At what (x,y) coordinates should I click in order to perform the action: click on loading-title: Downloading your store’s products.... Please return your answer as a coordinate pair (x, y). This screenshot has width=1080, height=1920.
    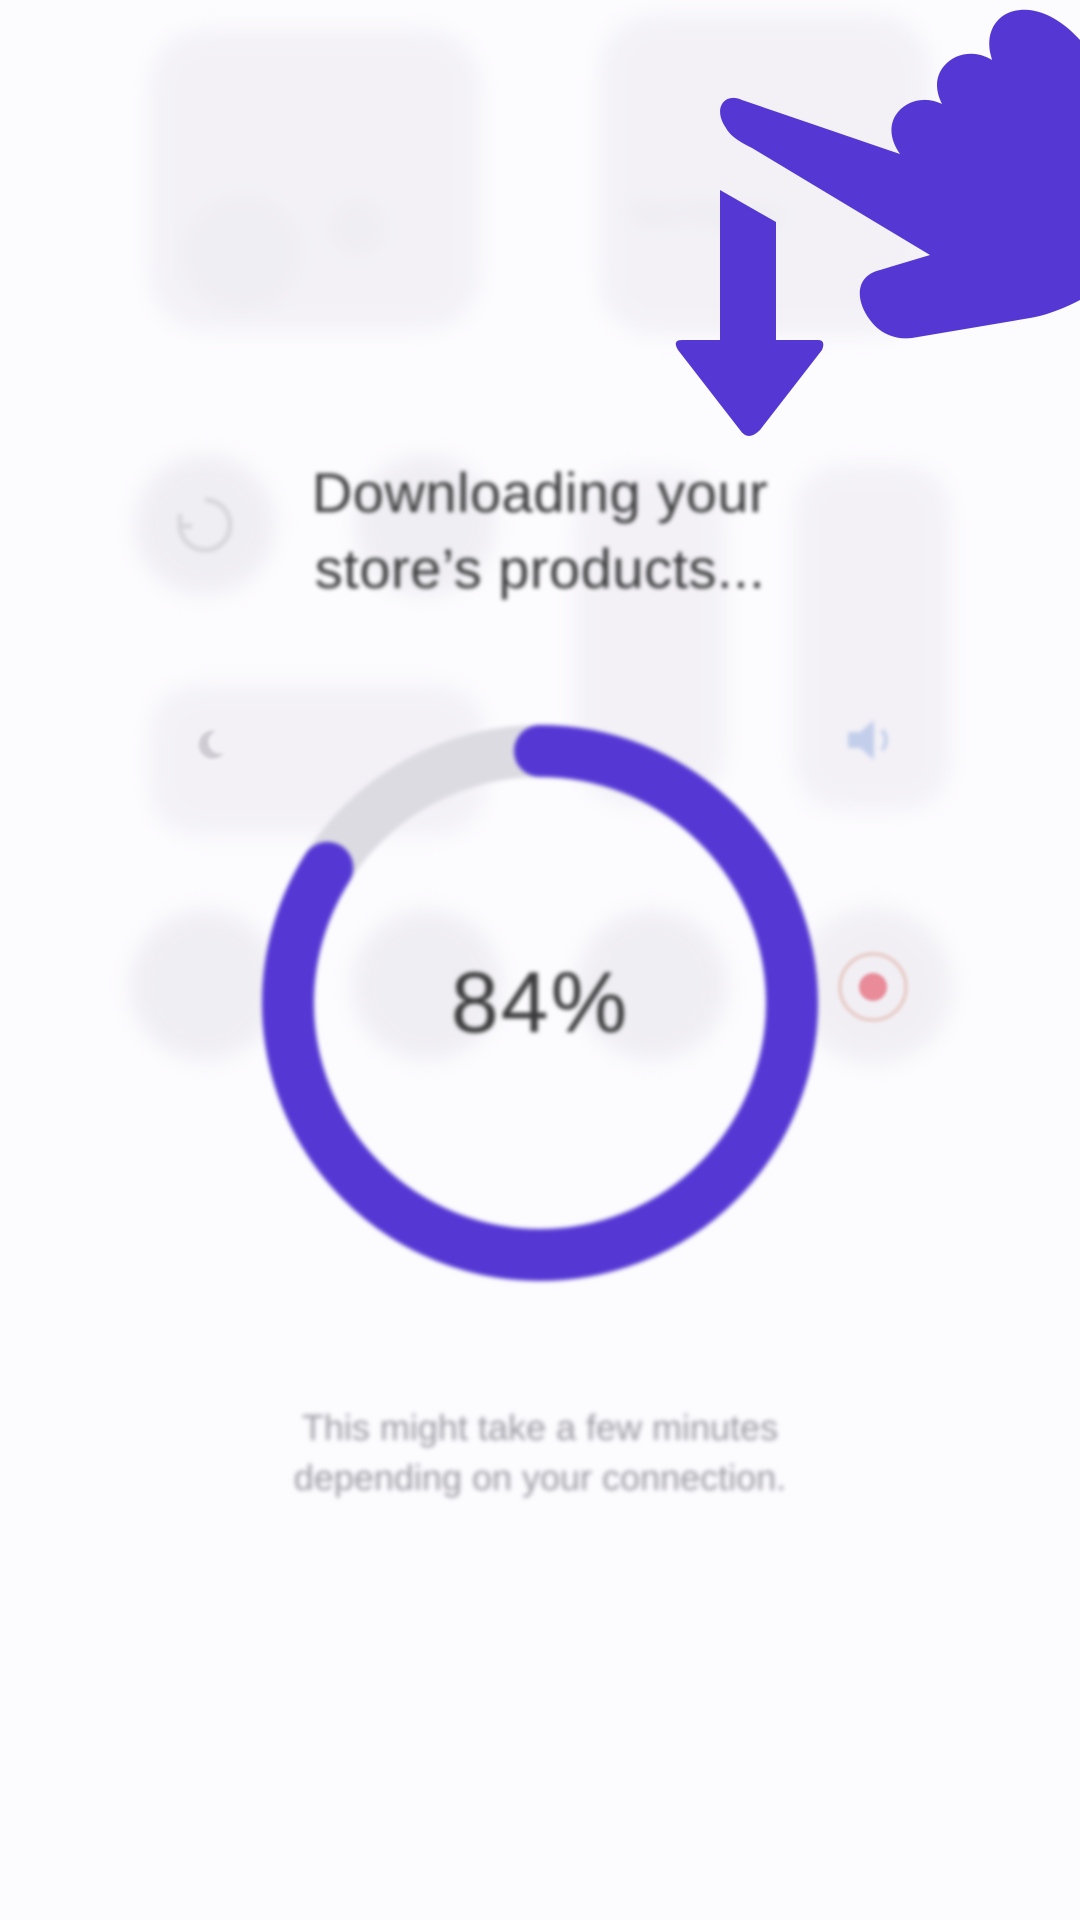
    Looking at the image, I should click on (540, 531).